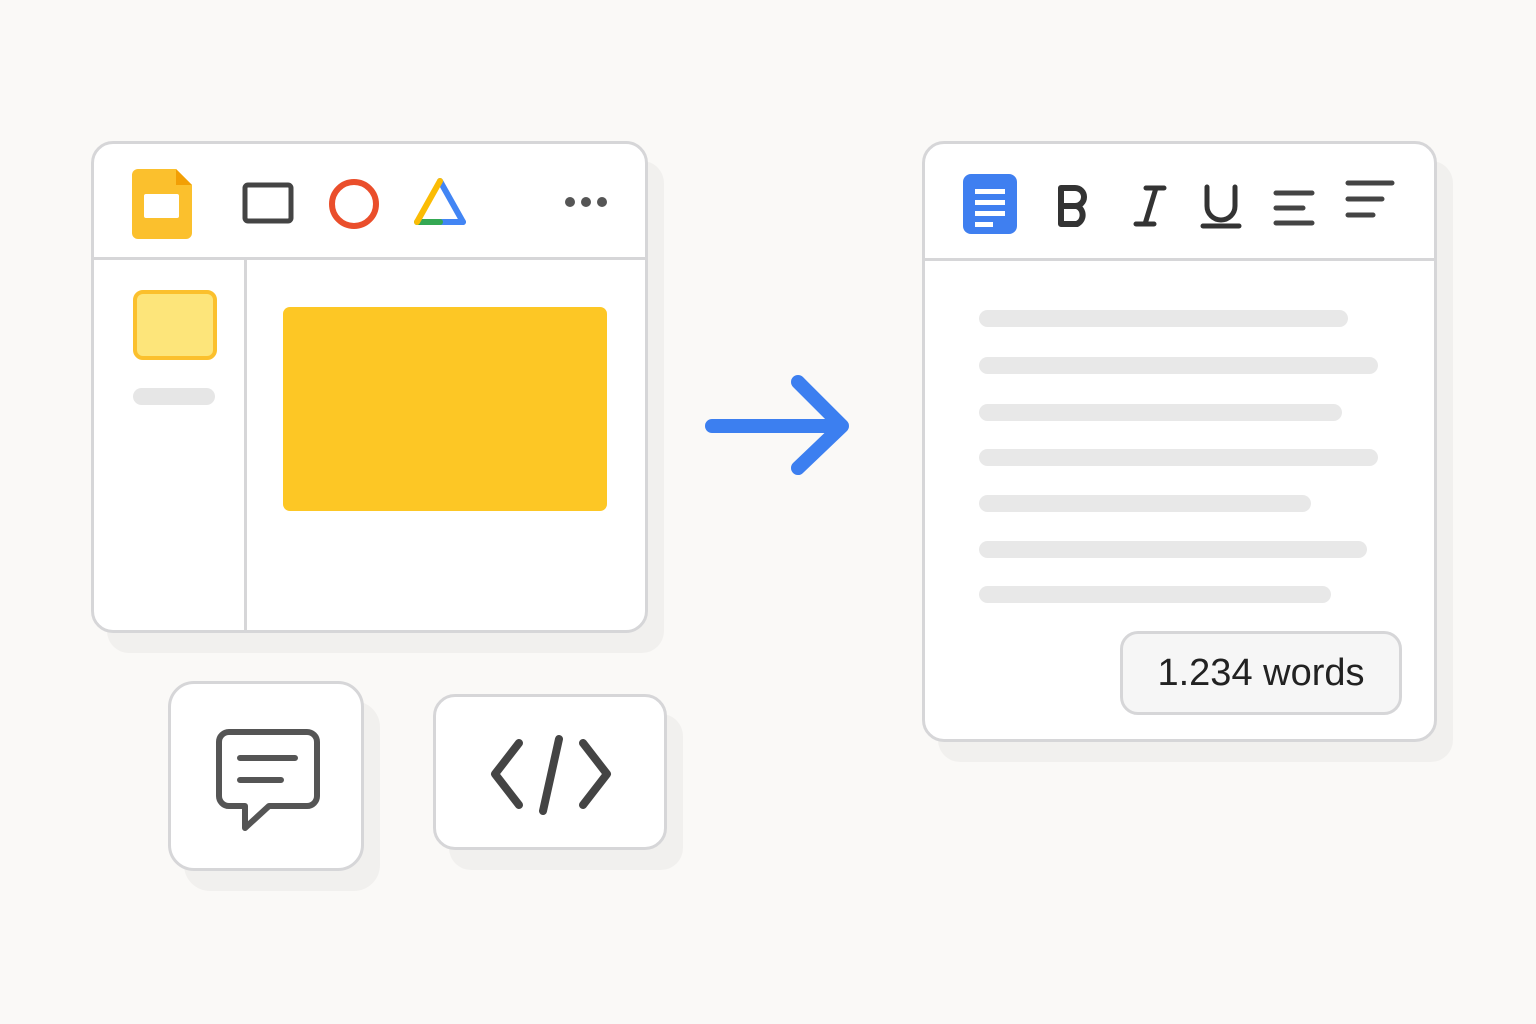  I want to click on italic-icon, so click(1150, 206).